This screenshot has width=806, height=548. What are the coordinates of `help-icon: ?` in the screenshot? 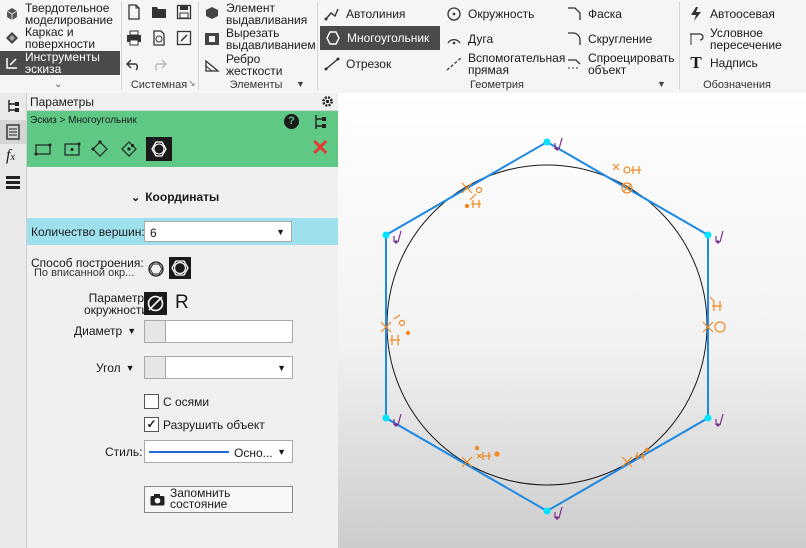 It's located at (291, 121).